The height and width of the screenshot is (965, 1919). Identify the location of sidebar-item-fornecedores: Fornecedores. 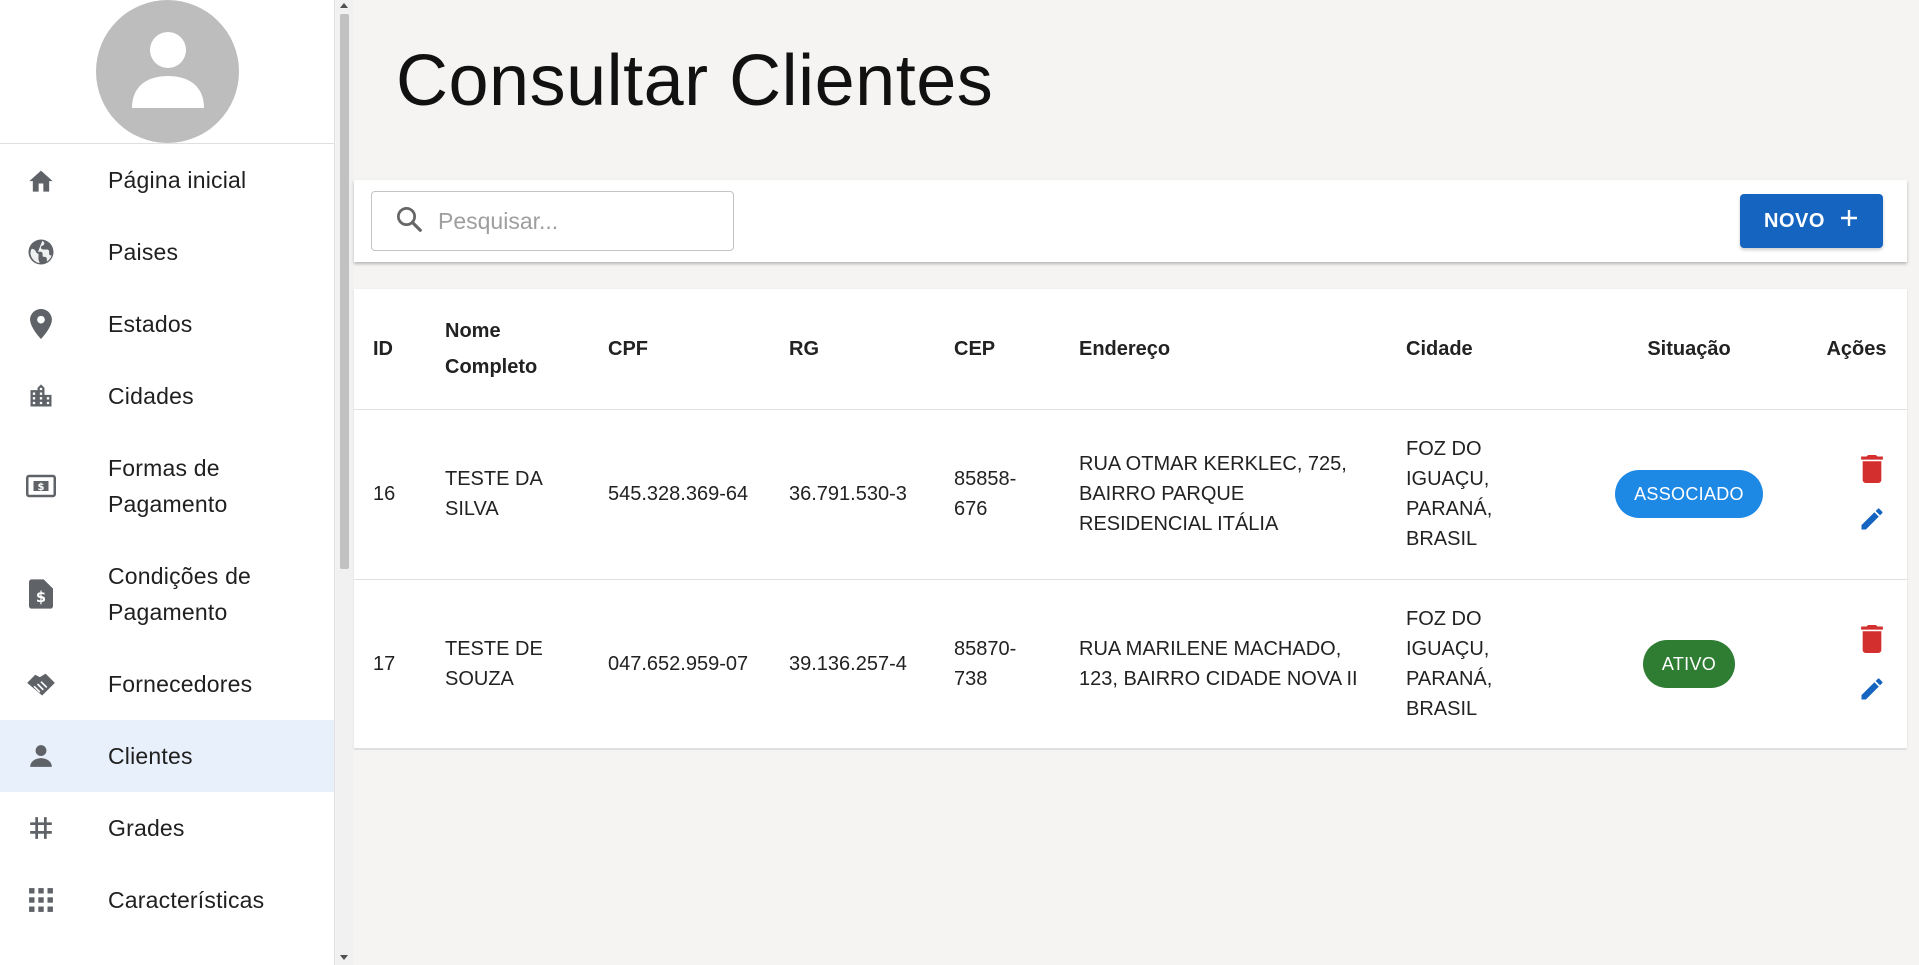
(167, 684).